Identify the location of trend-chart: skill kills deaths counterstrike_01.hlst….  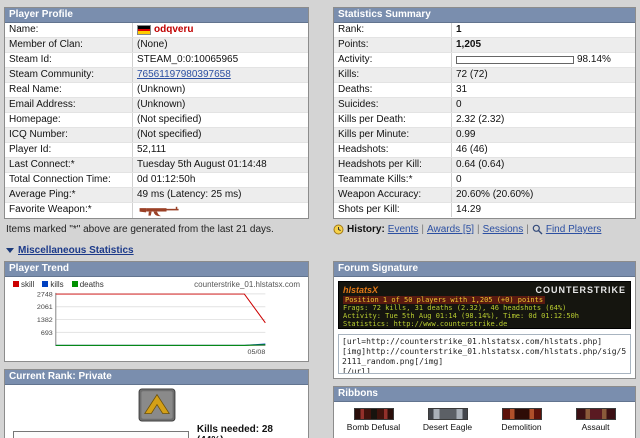
(156, 319).